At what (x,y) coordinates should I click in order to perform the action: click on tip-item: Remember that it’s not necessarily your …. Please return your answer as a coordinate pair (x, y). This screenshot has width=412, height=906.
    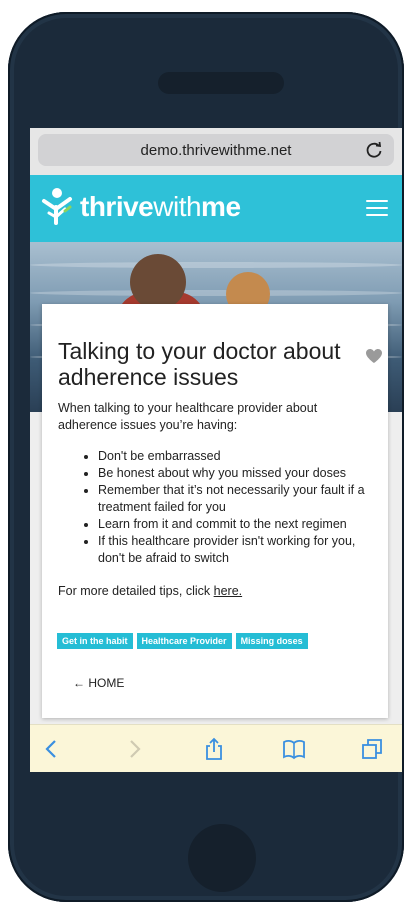
    Looking at the image, I should click on (237, 499).